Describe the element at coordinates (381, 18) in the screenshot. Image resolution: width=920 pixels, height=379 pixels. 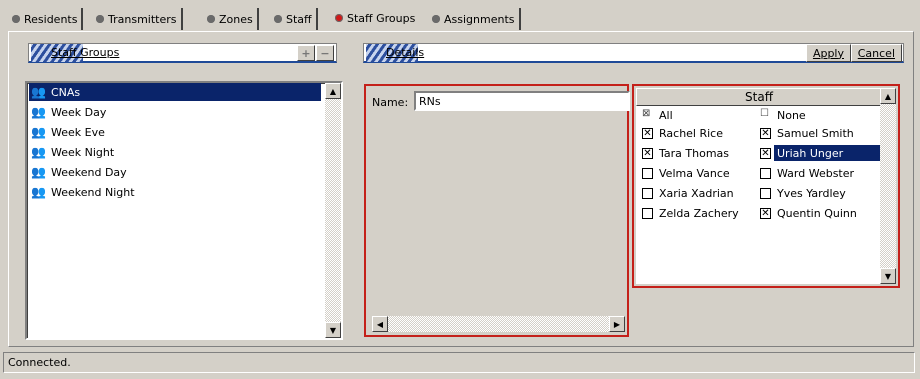
I see `tab-label: Staff Groups` at that location.